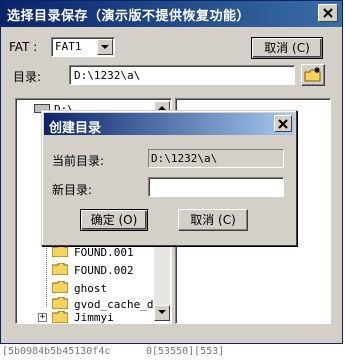  I want to click on dialog-close-button, so click(283, 123).